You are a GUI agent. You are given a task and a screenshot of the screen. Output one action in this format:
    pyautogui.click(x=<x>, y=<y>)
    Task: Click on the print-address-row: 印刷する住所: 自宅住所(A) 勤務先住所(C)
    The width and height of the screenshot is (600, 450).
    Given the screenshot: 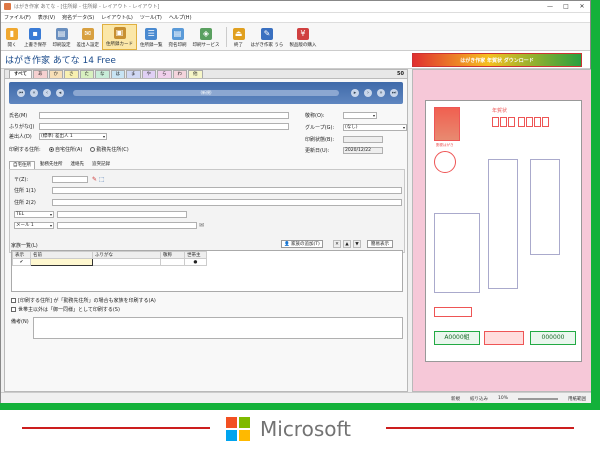 What is the action you would take?
    pyautogui.click(x=69, y=150)
    